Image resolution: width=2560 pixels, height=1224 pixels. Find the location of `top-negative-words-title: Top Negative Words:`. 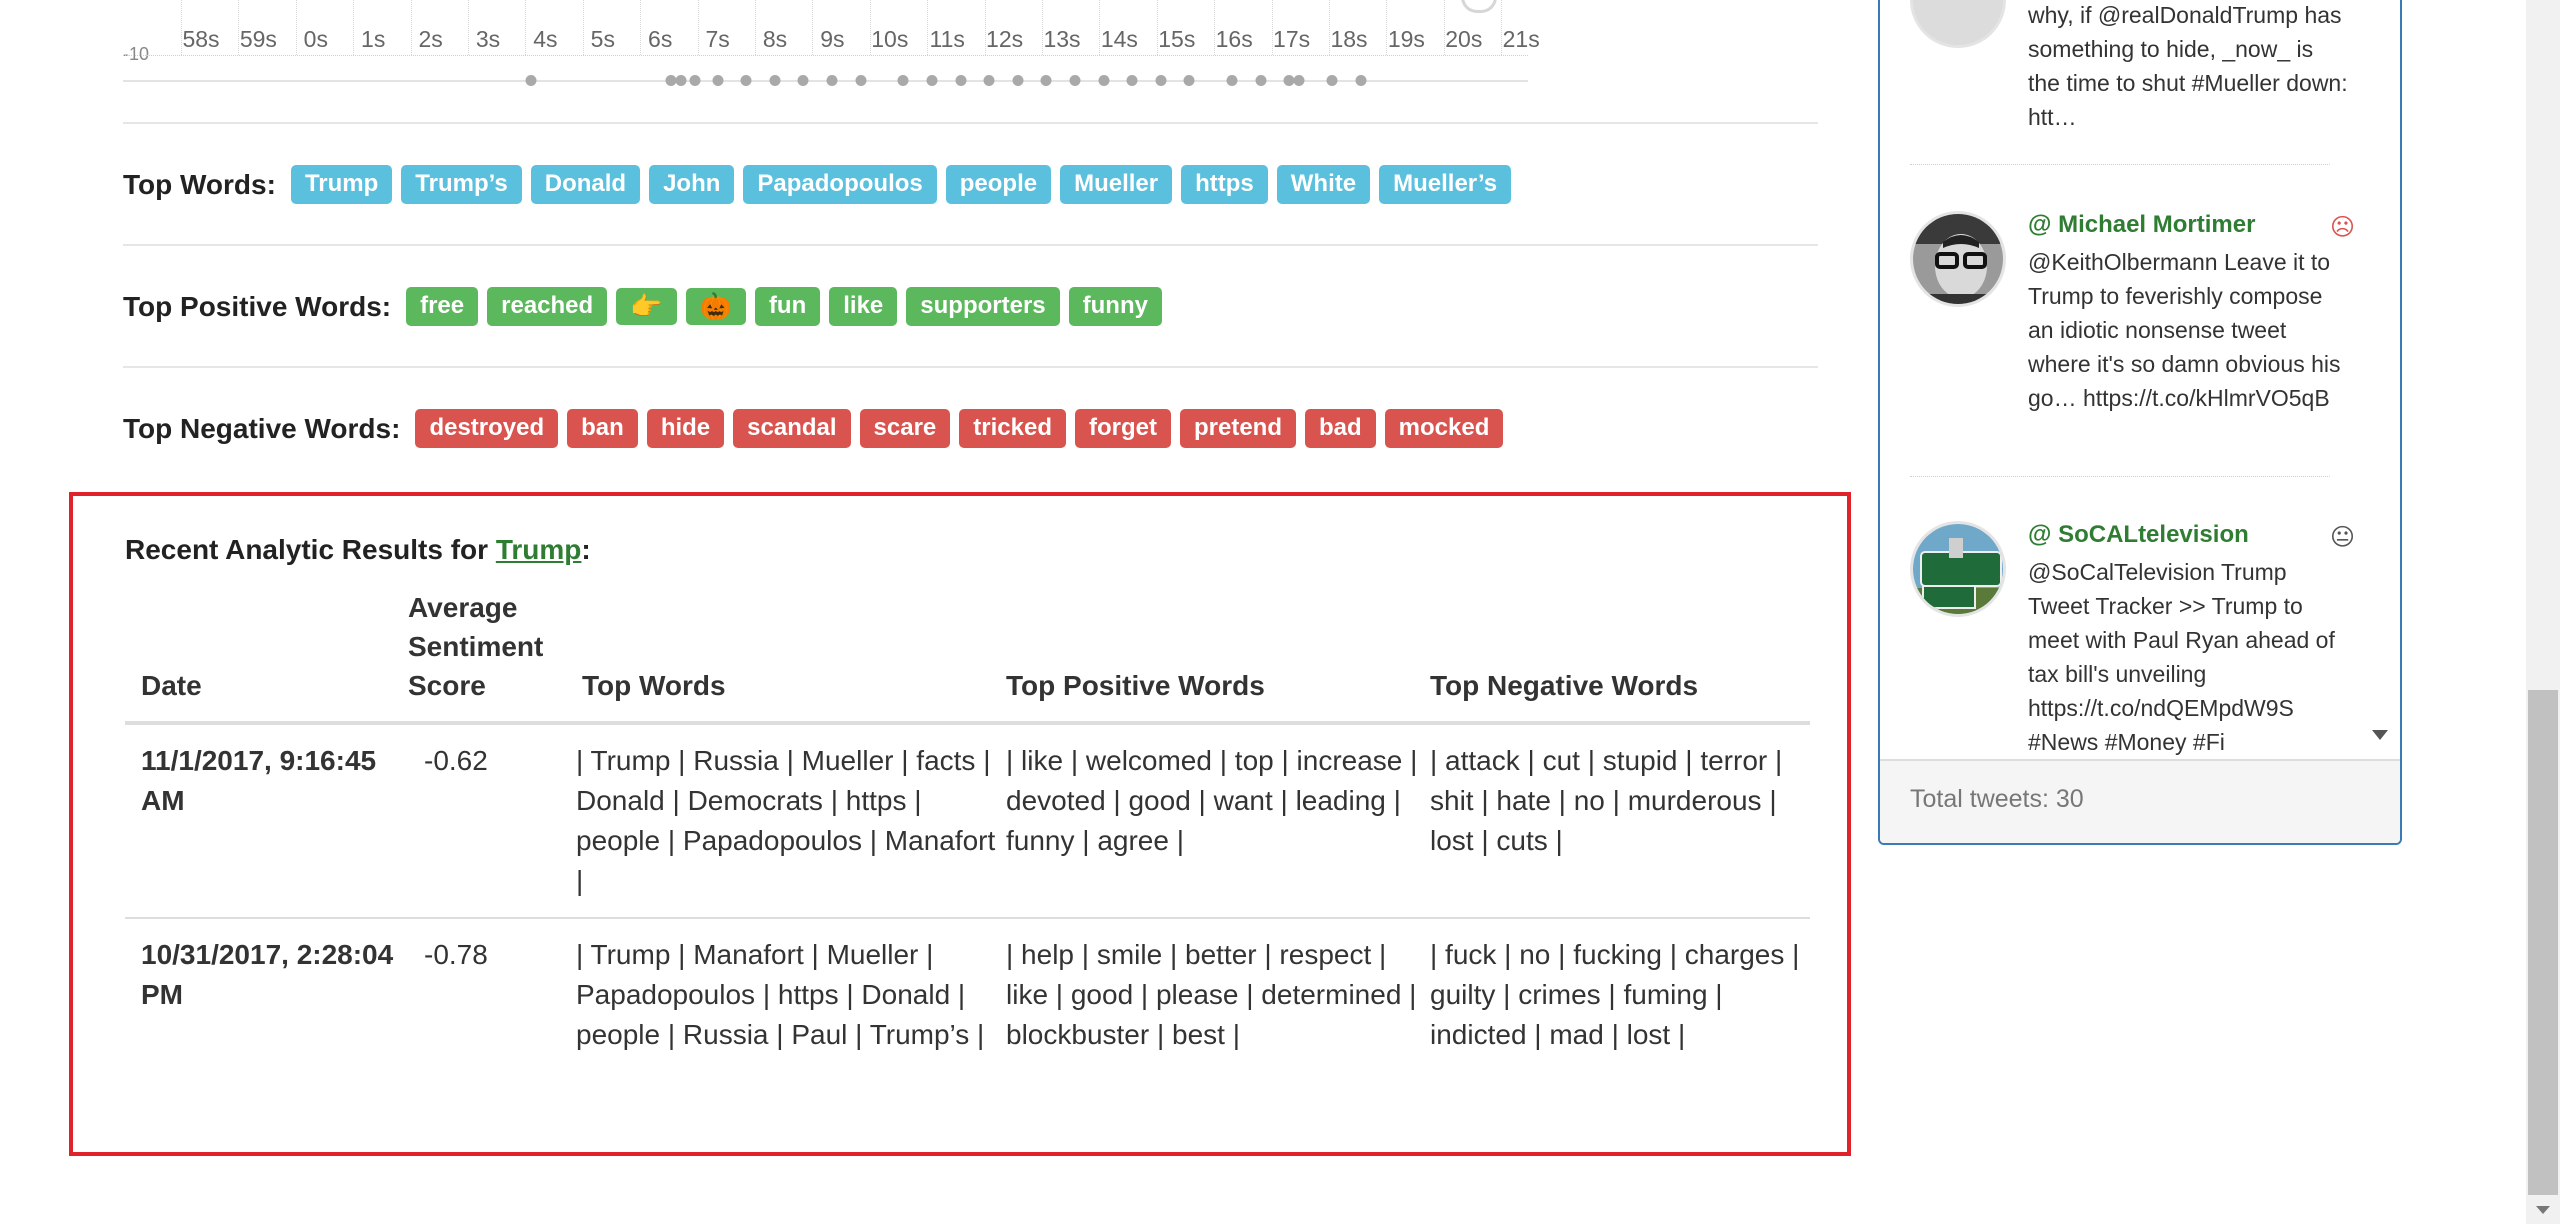

top-negative-words-title: Top Negative Words: is located at coordinates (262, 428).